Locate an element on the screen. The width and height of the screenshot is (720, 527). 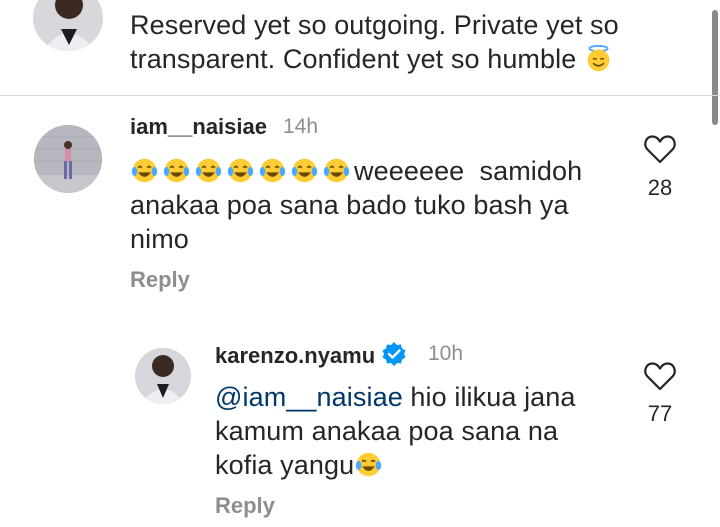
username-text: karenzo.nyamu is located at coordinates (295, 355).